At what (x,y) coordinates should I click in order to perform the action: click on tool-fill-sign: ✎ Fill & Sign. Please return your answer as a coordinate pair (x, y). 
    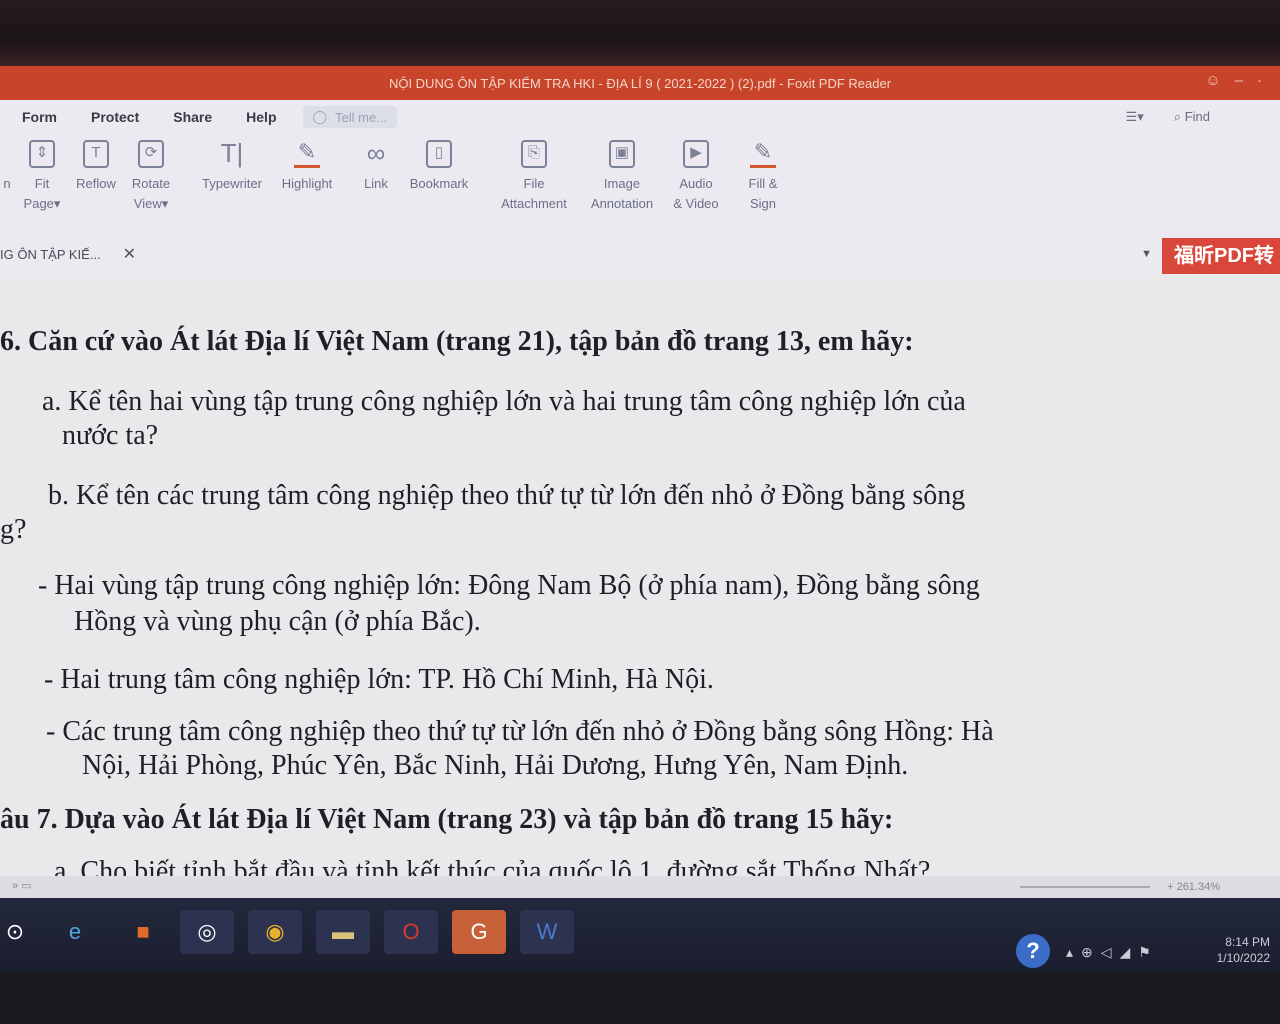
    Looking at the image, I should click on (763, 177).